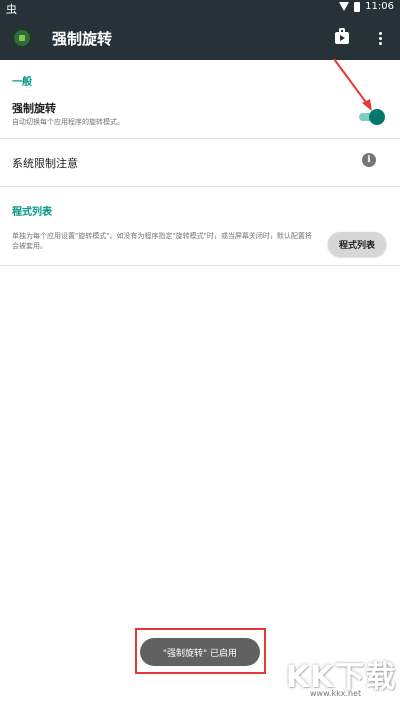  Describe the element at coordinates (357, 6) in the screenshot. I see `battery-icon` at that location.